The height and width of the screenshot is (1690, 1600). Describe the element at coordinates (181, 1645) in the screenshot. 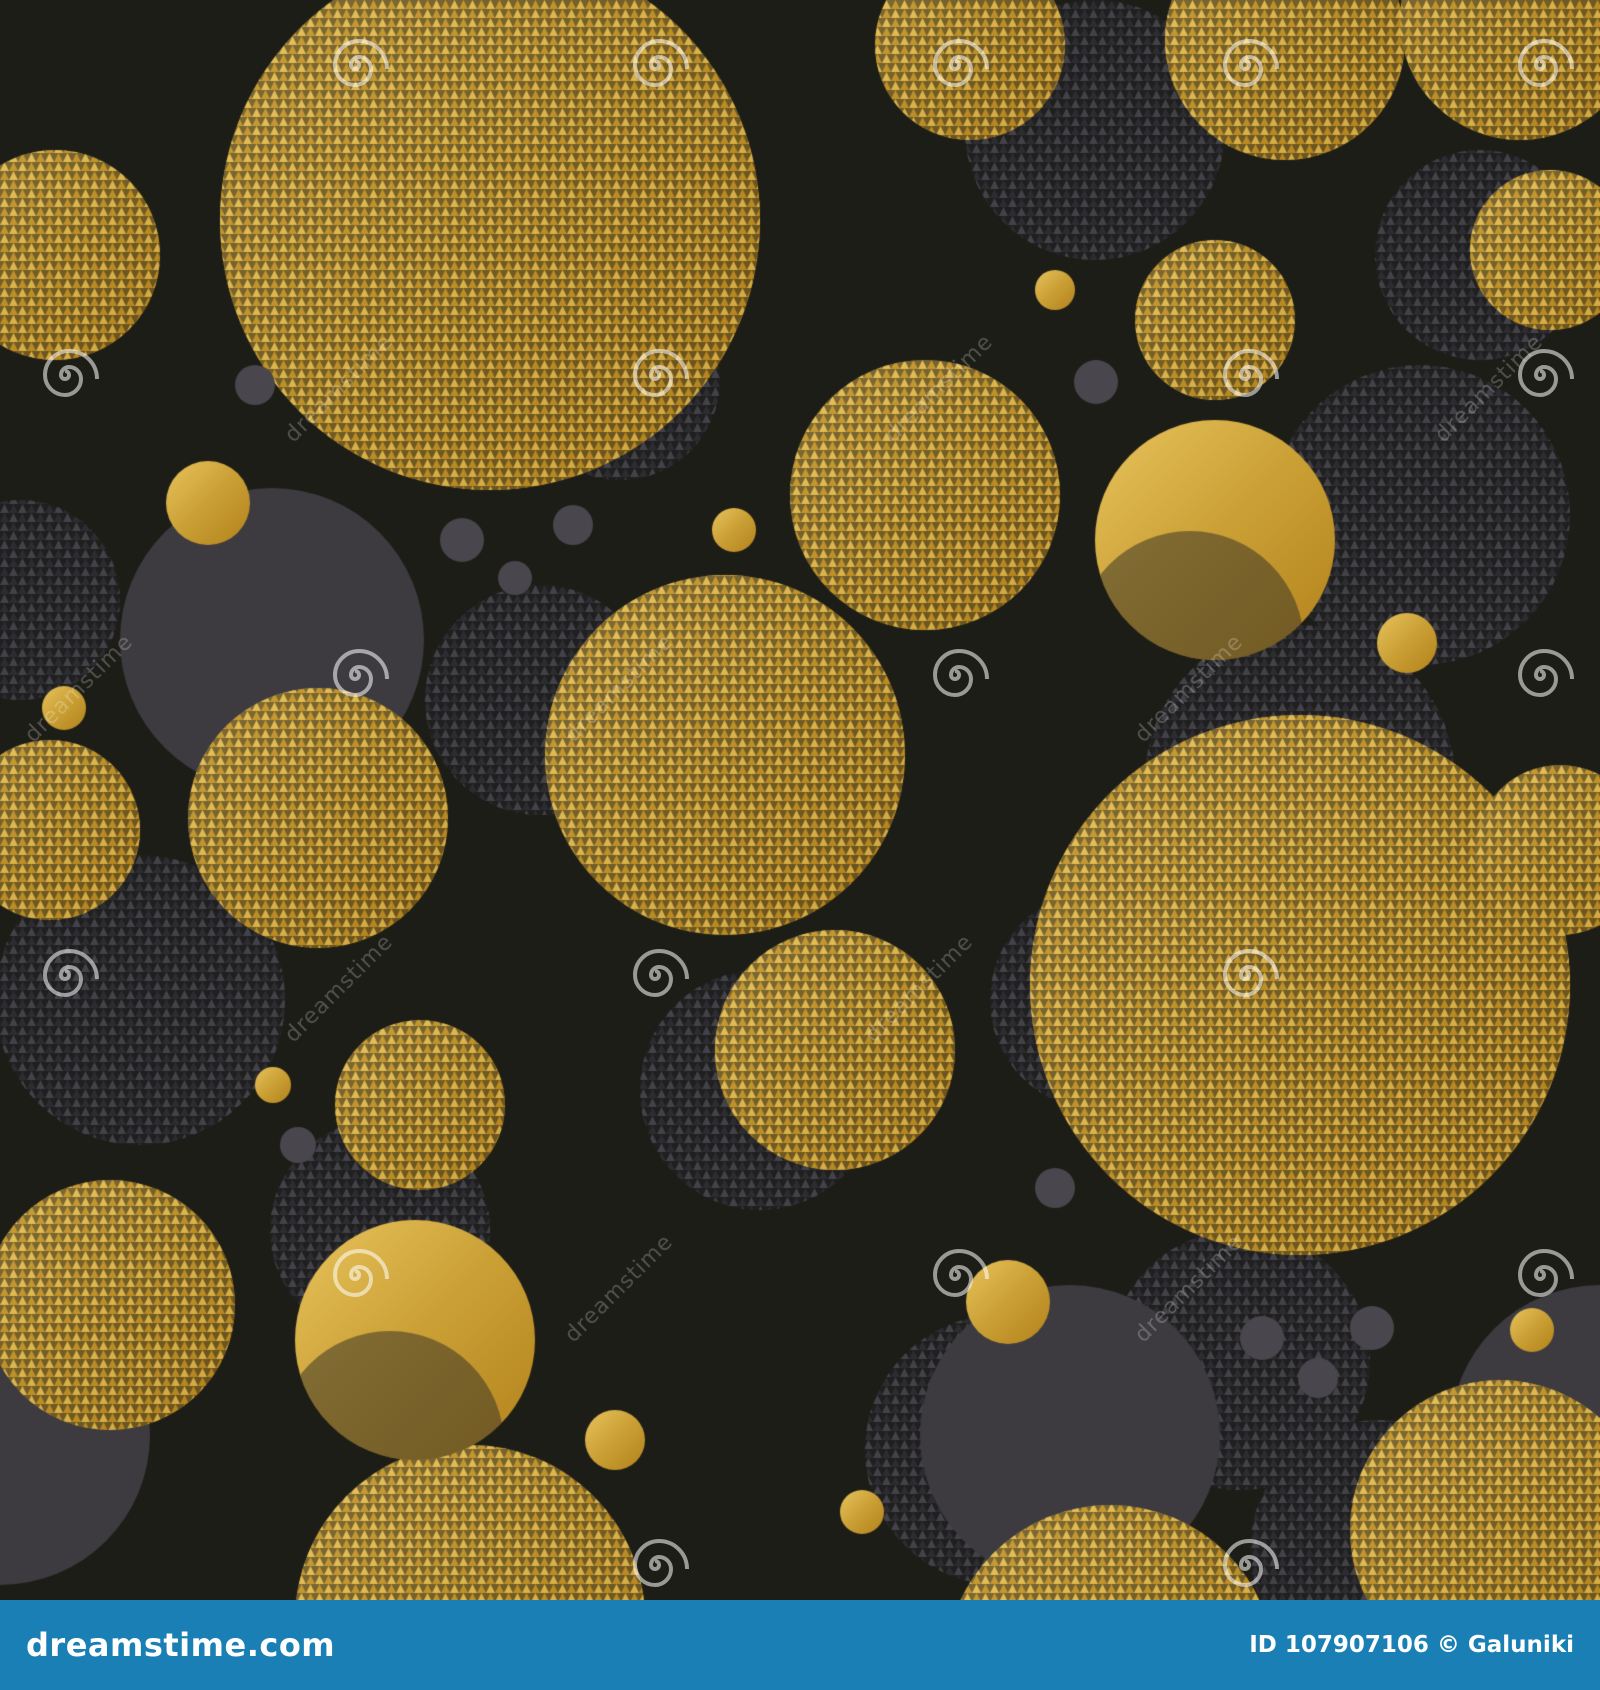

I see `footer-site-name: dreamstime.com` at that location.